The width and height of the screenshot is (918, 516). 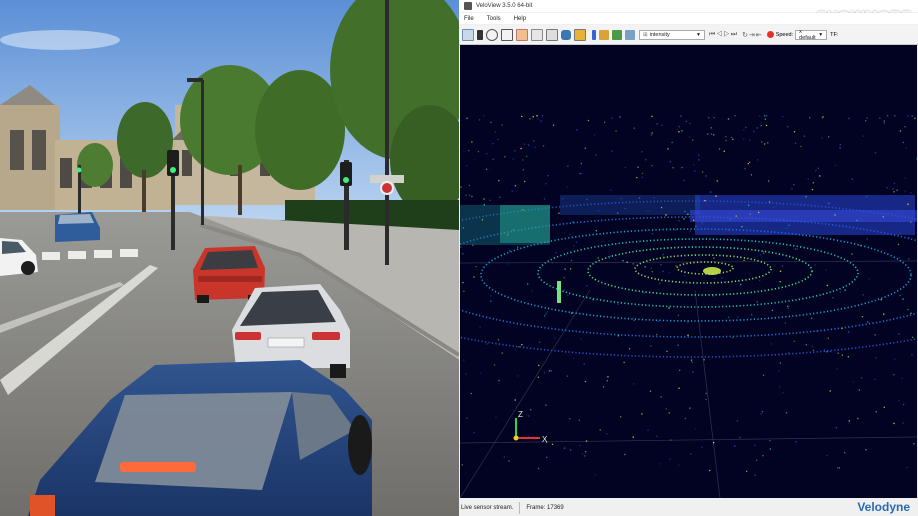 What do you see at coordinates (594, 34) in the screenshot?
I see `colormap-icon` at bounding box center [594, 34].